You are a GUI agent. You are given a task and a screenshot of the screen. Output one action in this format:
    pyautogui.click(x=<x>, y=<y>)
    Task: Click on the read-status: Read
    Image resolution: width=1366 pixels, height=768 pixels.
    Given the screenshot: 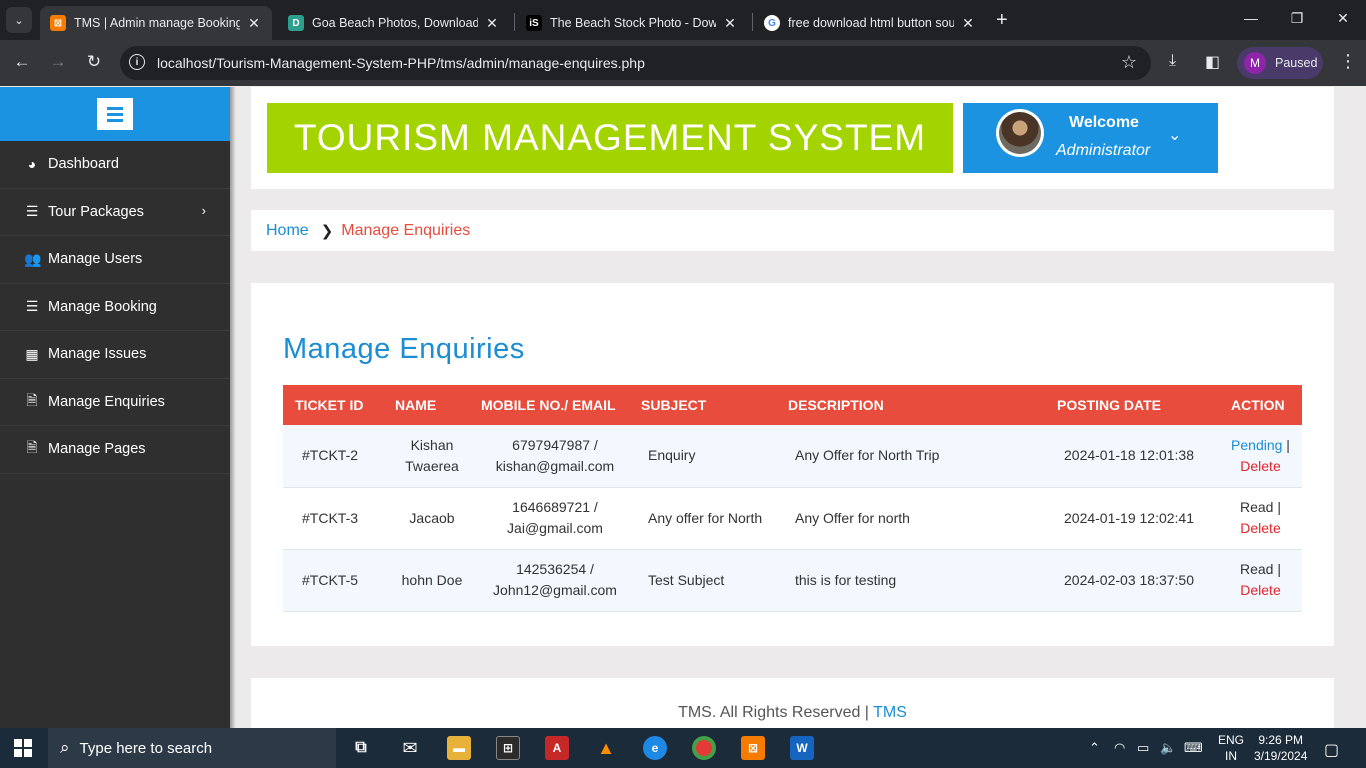 What is the action you would take?
    pyautogui.click(x=1257, y=507)
    